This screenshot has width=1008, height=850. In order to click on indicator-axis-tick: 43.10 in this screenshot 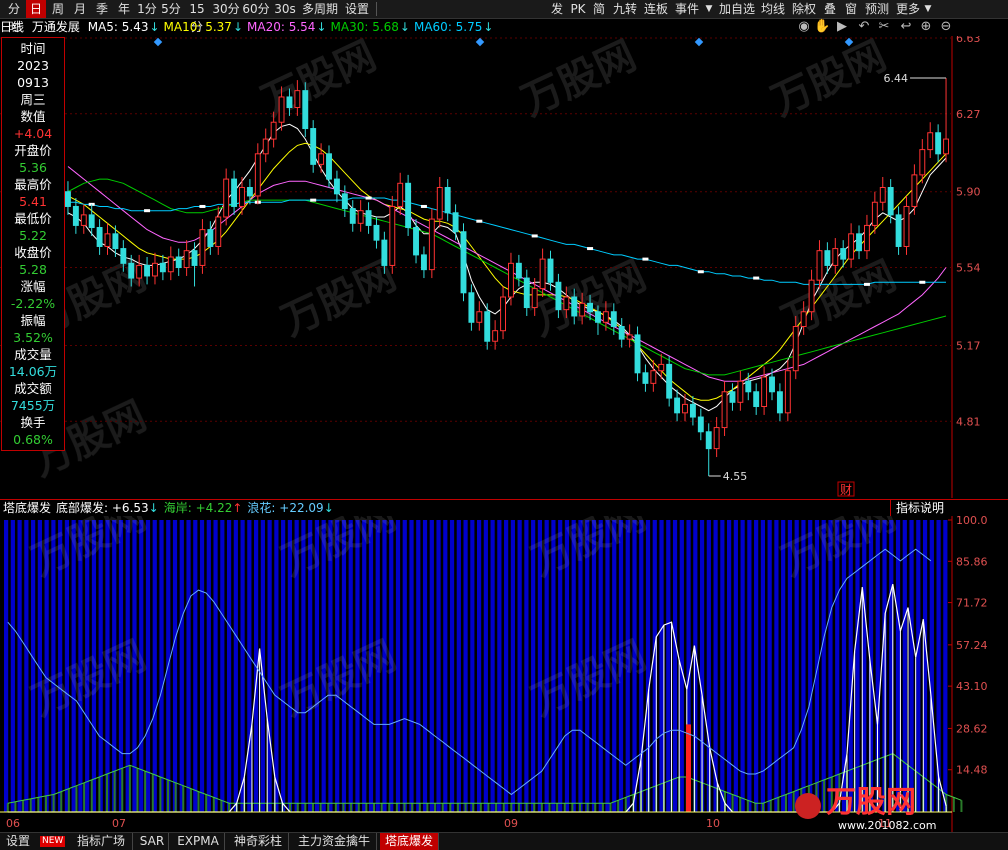, I will do `click(972, 686)`.